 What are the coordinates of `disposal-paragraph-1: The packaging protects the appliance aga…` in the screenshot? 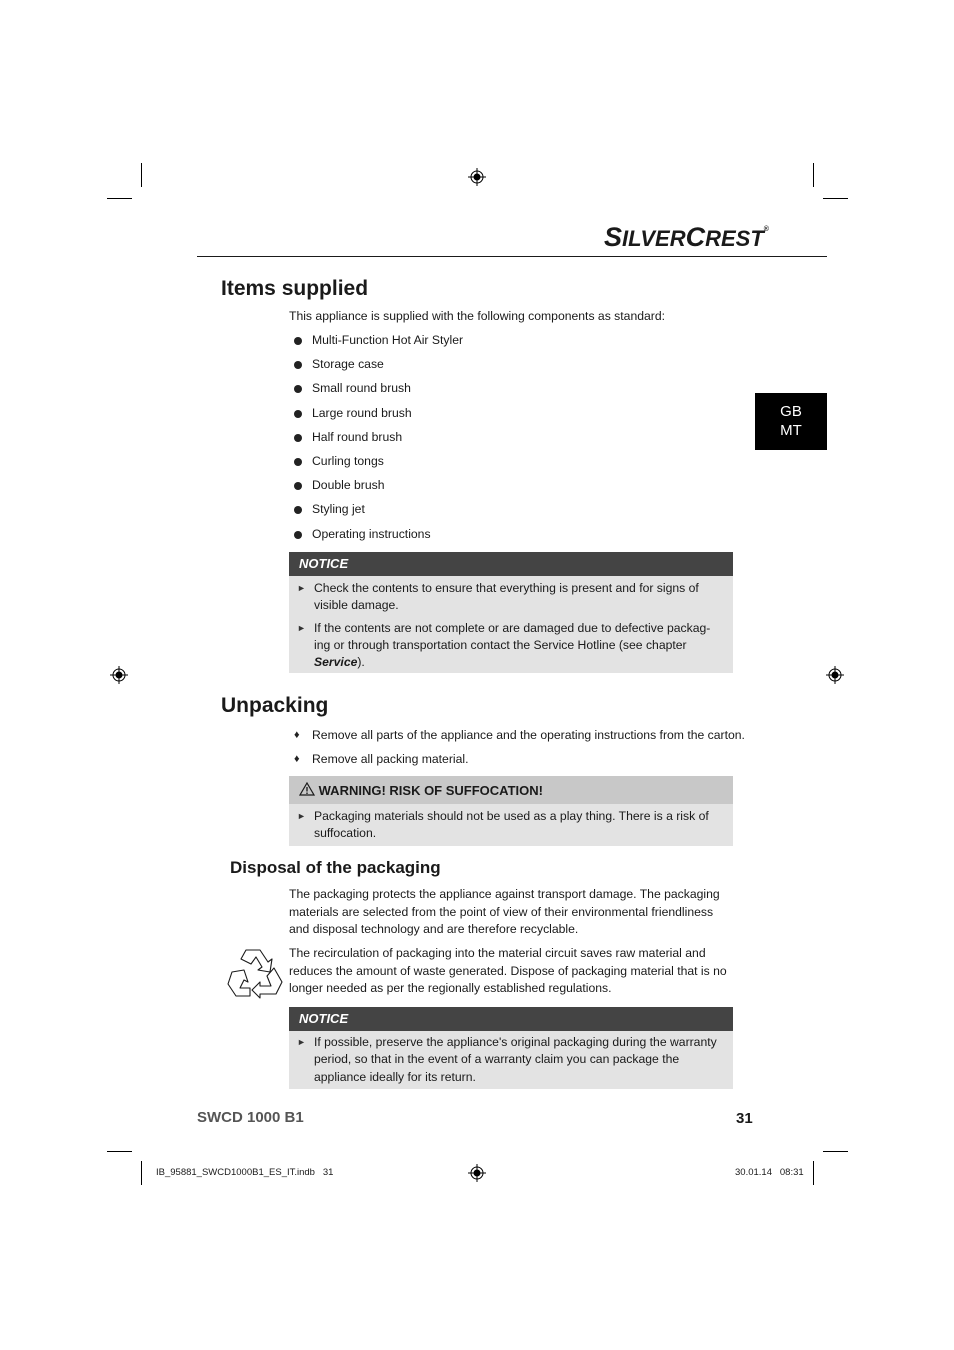 It's located at (504, 911).